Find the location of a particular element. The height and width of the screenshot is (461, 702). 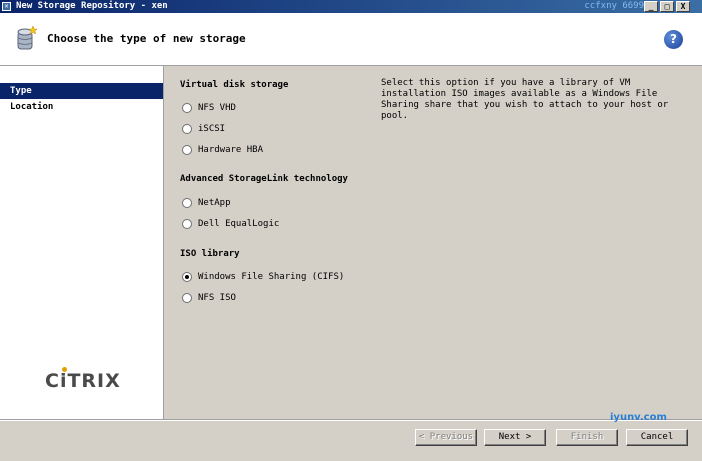

radio-label: Windows File Sharing (CIFS) is located at coordinates (271, 277).